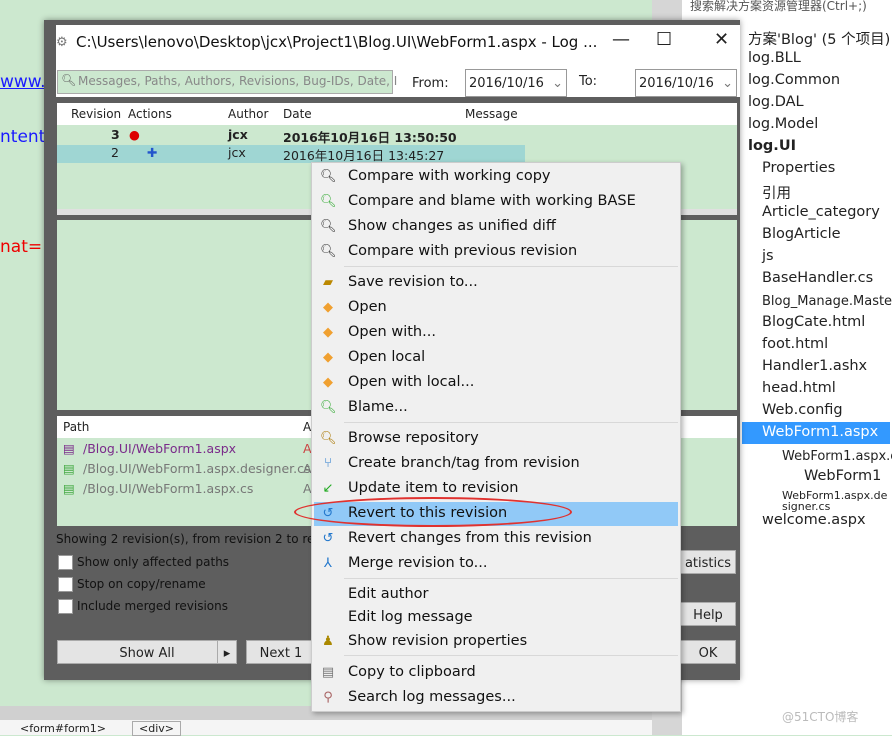 This screenshot has width=892, height=736. What do you see at coordinates (370, 137) in the screenshot?
I see `revision-date: 2016年10月16日 13:50:50` at bounding box center [370, 137].